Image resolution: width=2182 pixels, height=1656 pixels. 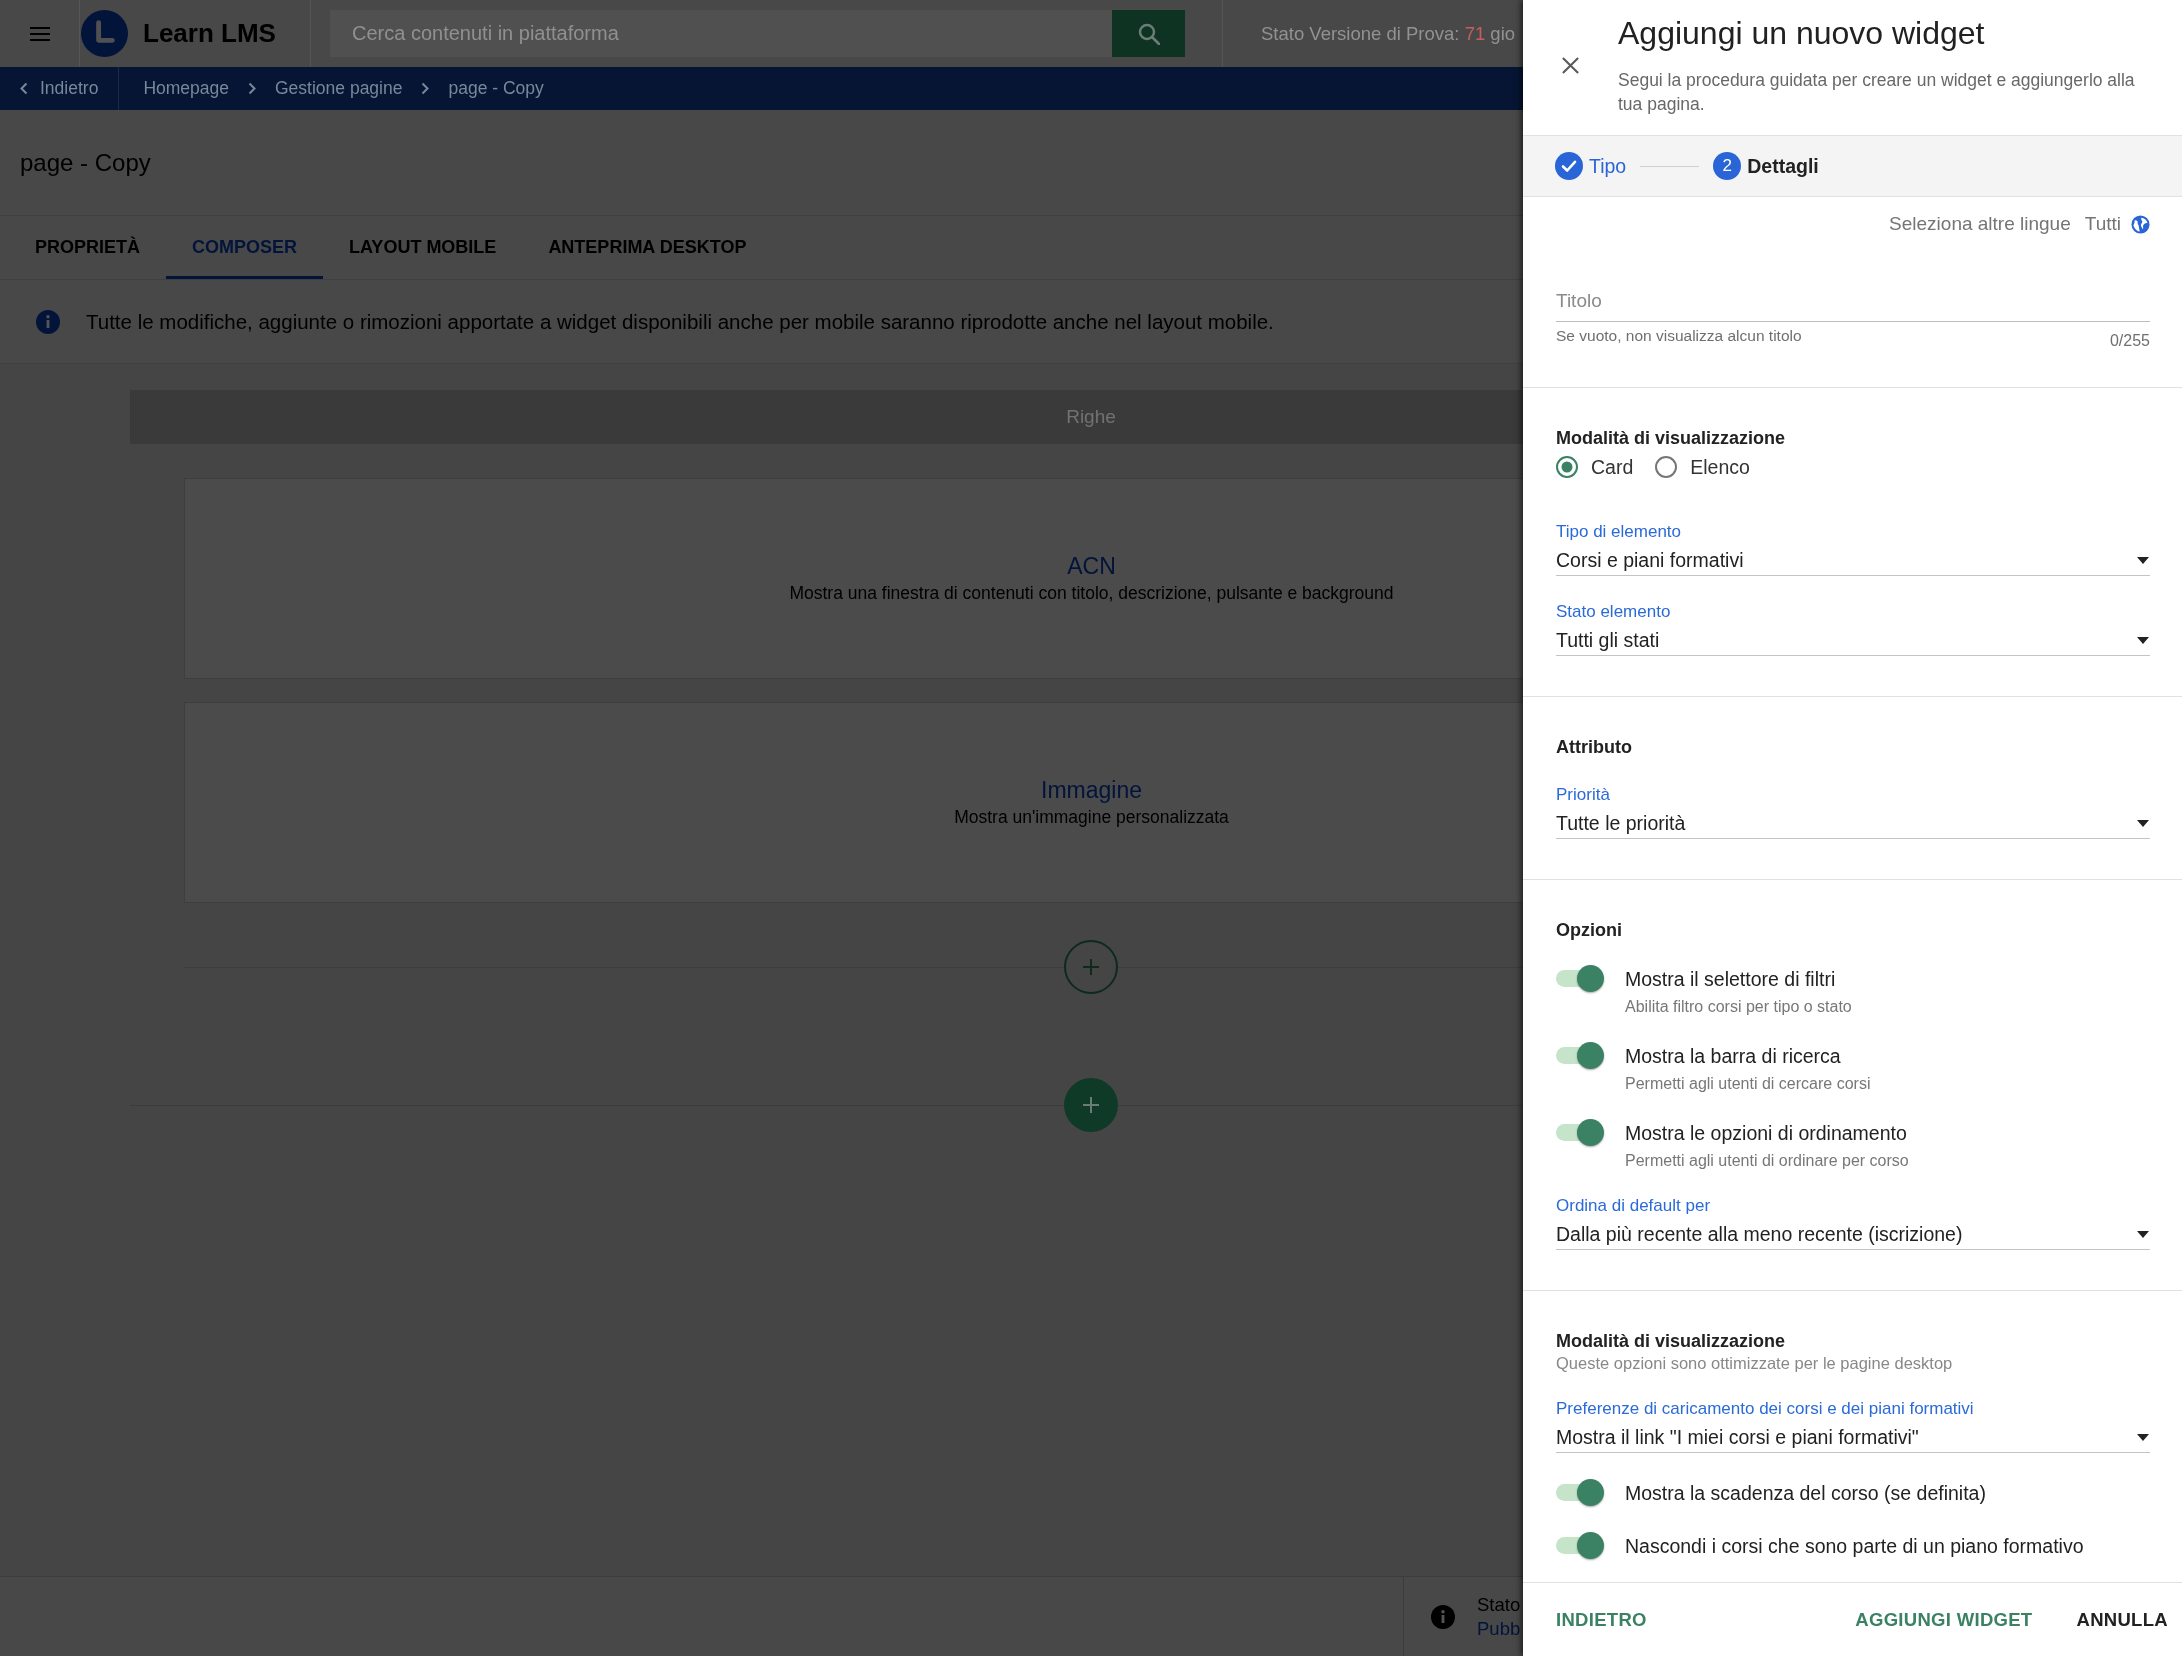 I want to click on step-label: Dettagli, so click(x=1783, y=166).